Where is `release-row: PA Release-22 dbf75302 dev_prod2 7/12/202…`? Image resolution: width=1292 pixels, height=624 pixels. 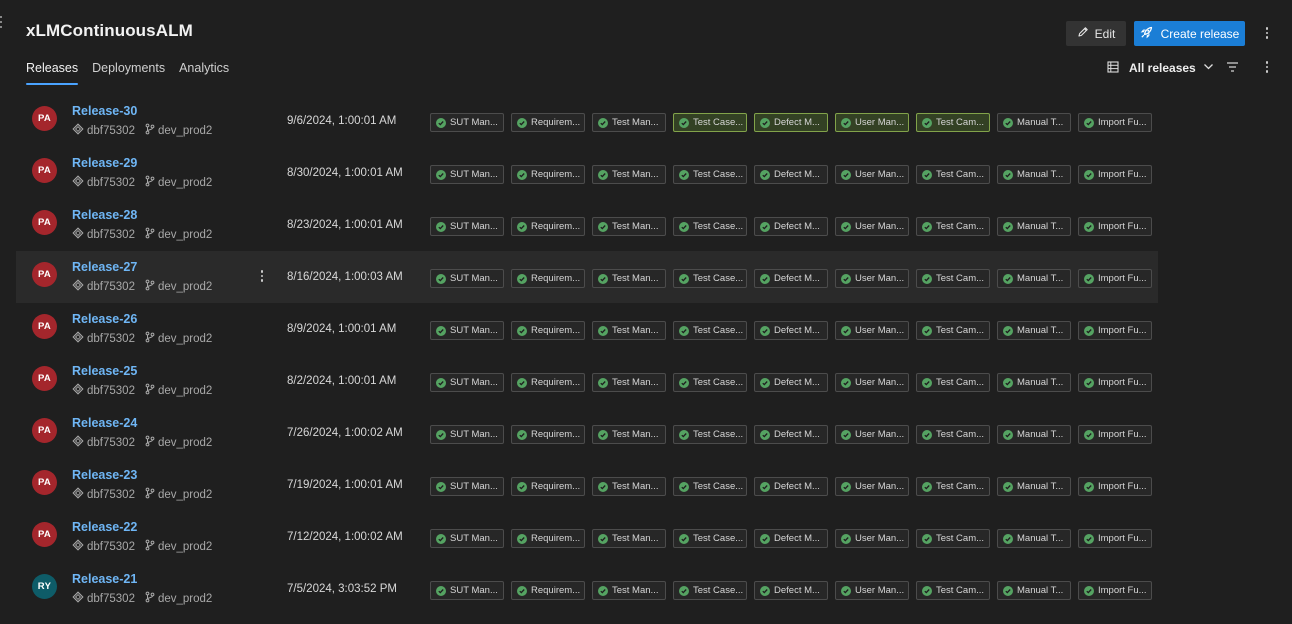 release-row: PA Release-22 dbf75302 dev_prod2 7/12/202… is located at coordinates (587, 537).